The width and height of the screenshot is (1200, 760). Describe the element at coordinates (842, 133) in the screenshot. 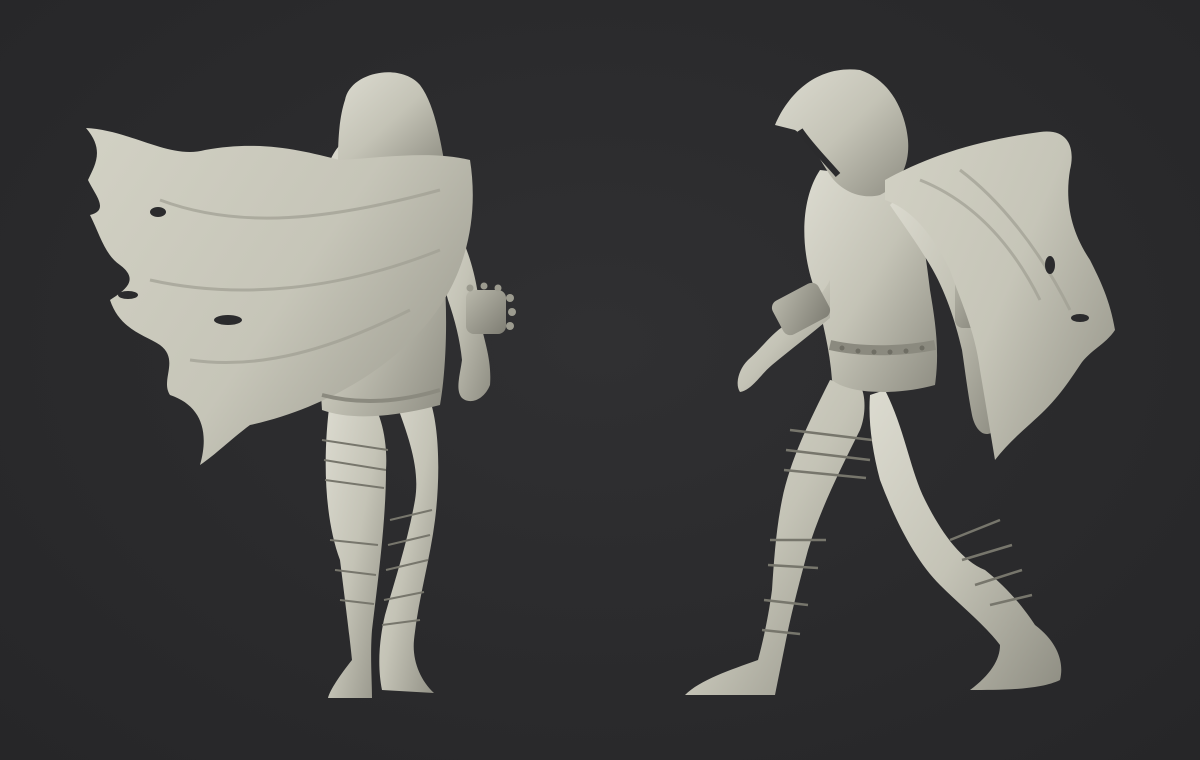

I see `side-hood` at that location.